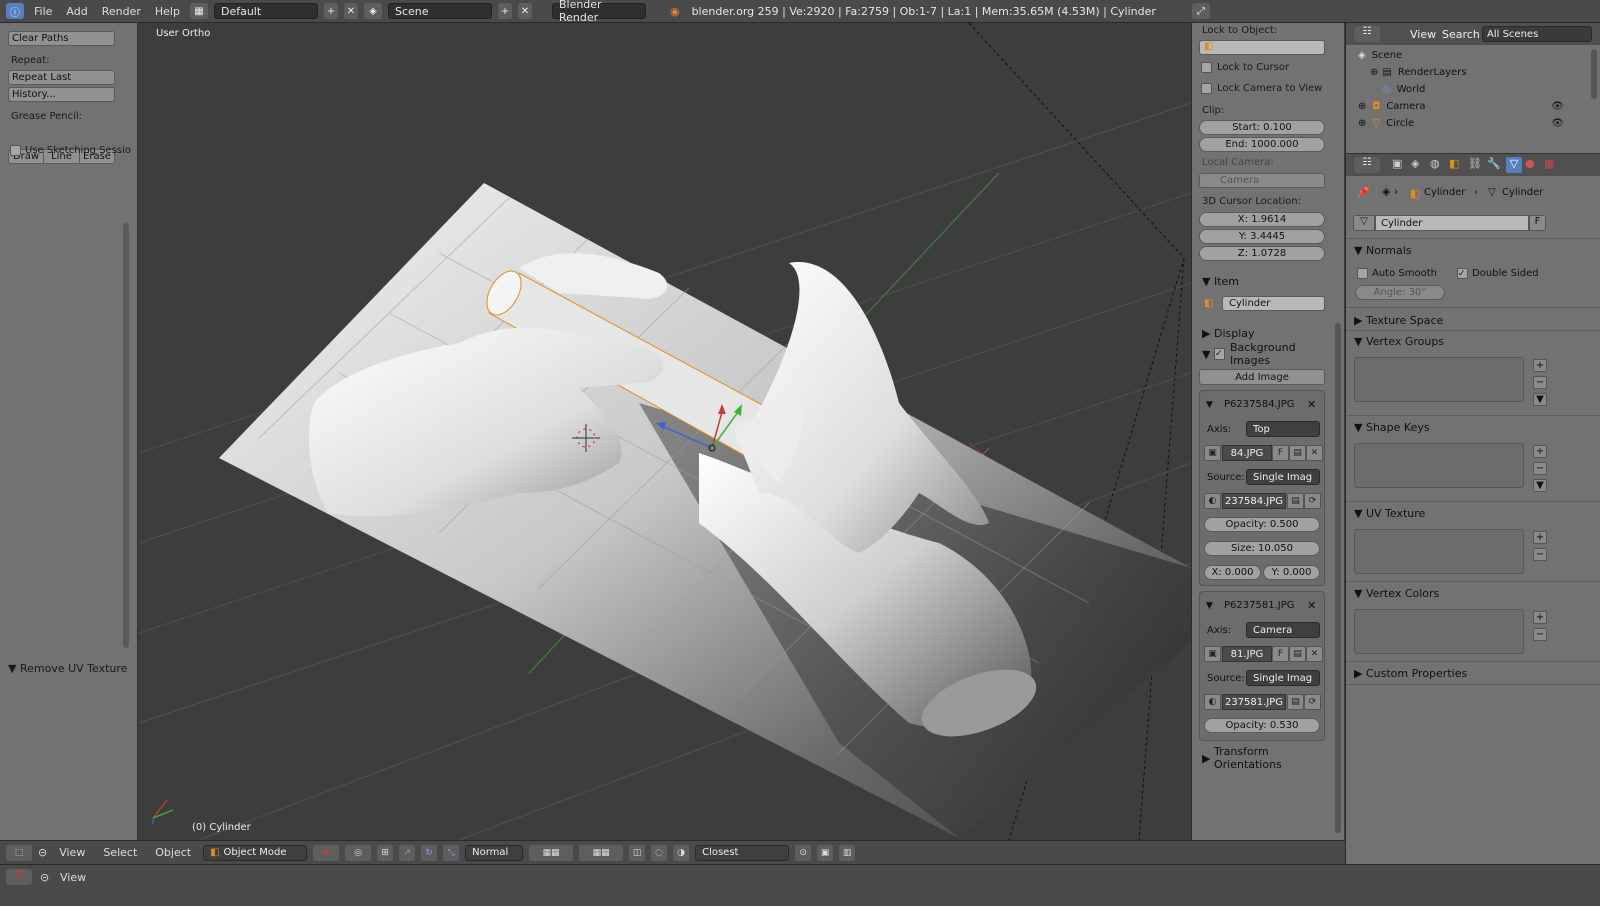 This screenshot has height=906, width=1600. I want to click on tool-shelf-scrollbar, so click(126, 435).